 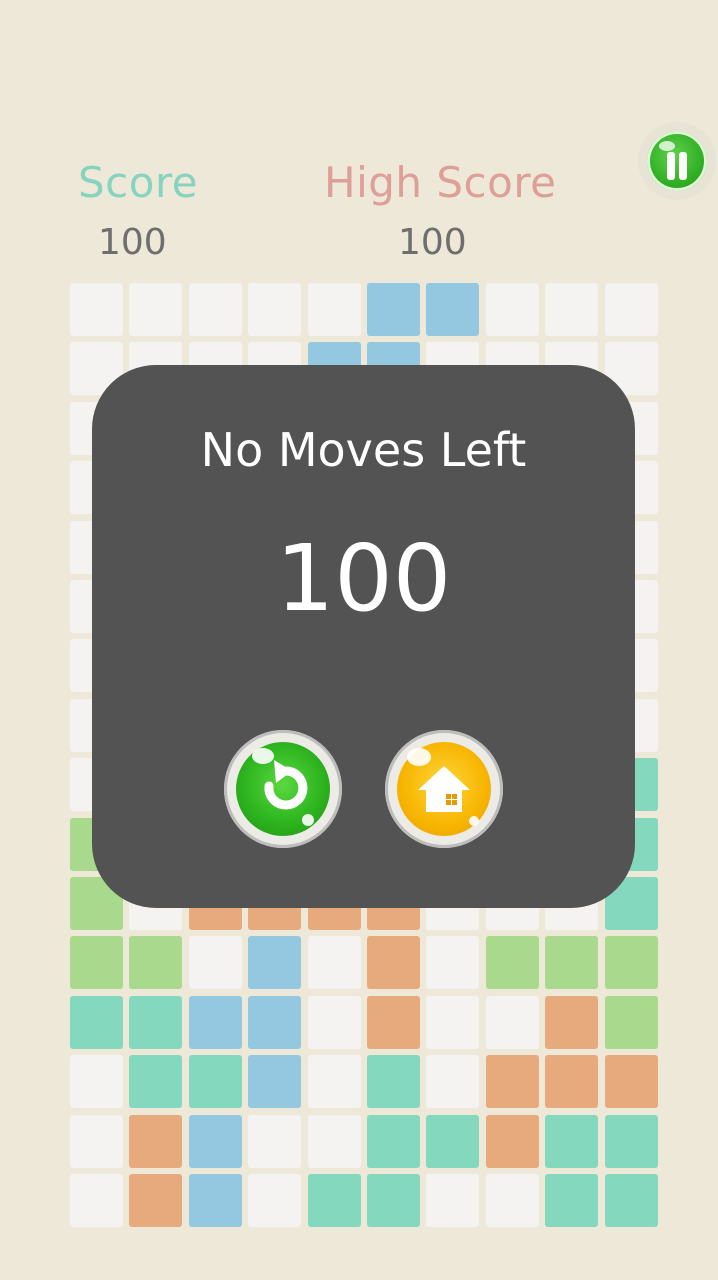 I want to click on pause-button, so click(x=677, y=161).